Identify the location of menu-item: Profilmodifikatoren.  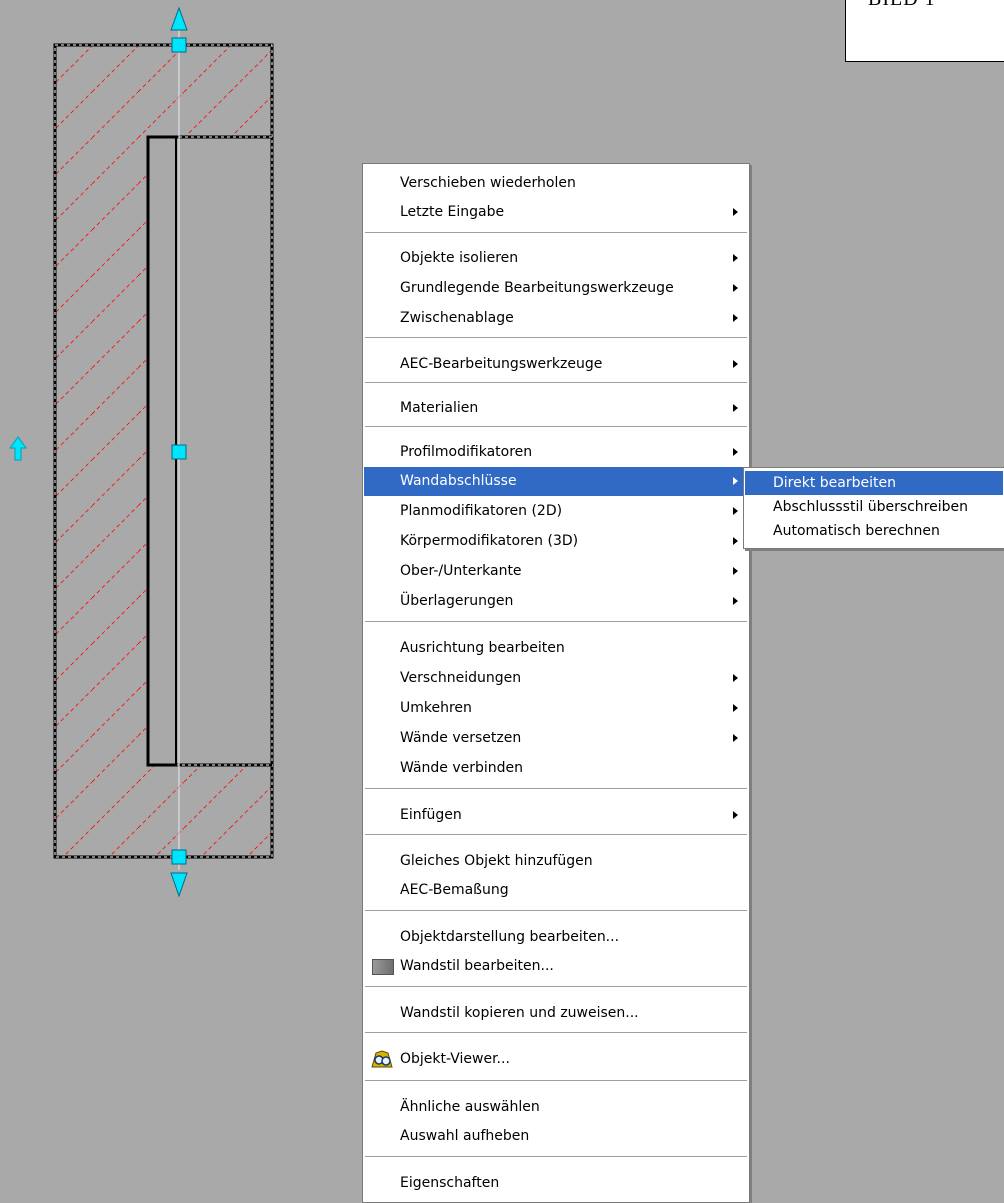
(556, 452).